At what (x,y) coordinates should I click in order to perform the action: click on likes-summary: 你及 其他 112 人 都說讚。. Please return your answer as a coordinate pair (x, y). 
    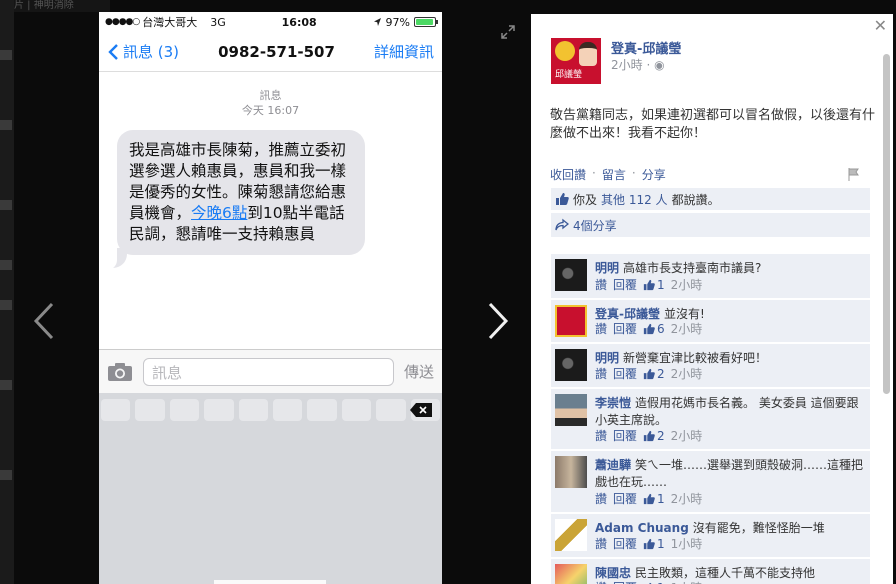
    Looking at the image, I should click on (710, 199).